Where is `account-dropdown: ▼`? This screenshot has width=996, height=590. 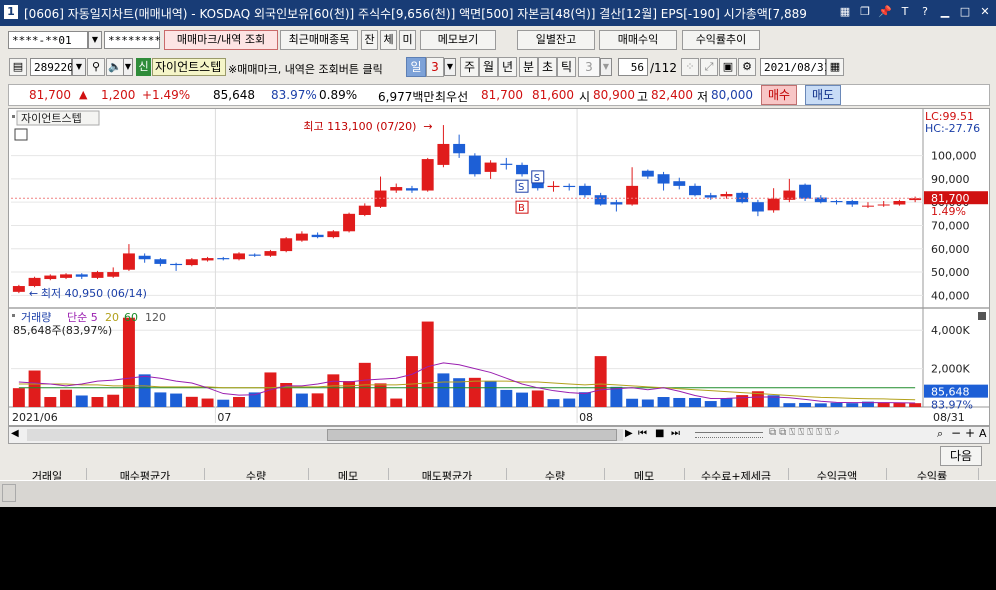 account-dropdown: ▼ is located at coordinates (95, 40).